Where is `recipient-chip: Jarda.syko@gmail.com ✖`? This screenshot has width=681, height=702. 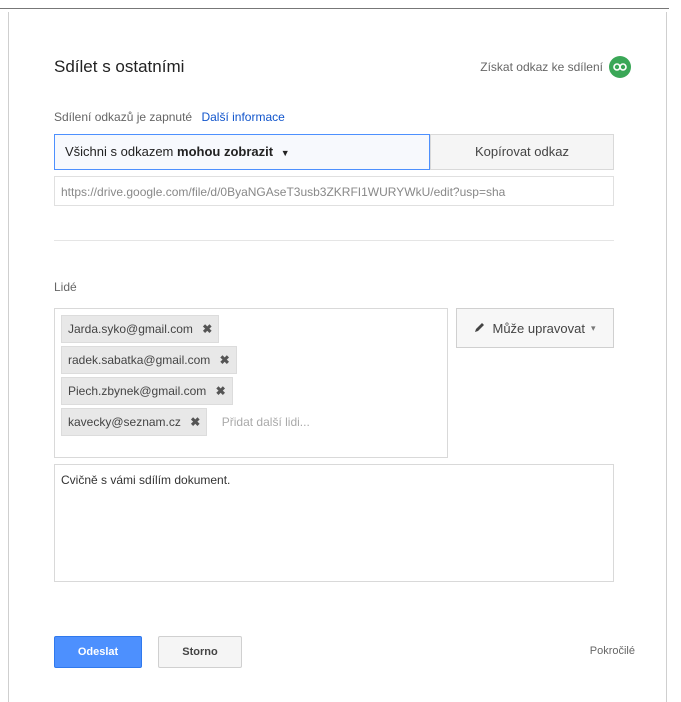
recipient-chip: Jarda.syko@gmail.com ✖ is located at coordinates (140, 329).